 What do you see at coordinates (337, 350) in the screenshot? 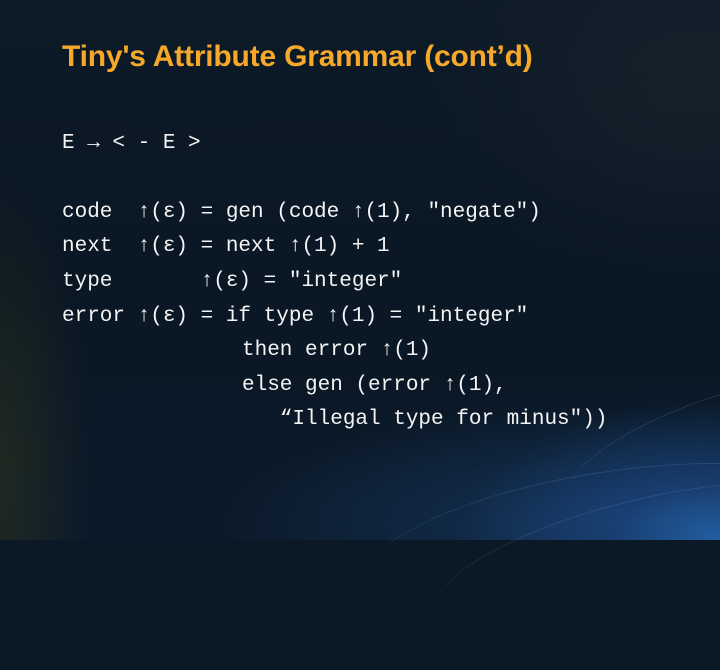
I see `rule-error-then: then error ↑(1)` at bounding box center [337, 350].